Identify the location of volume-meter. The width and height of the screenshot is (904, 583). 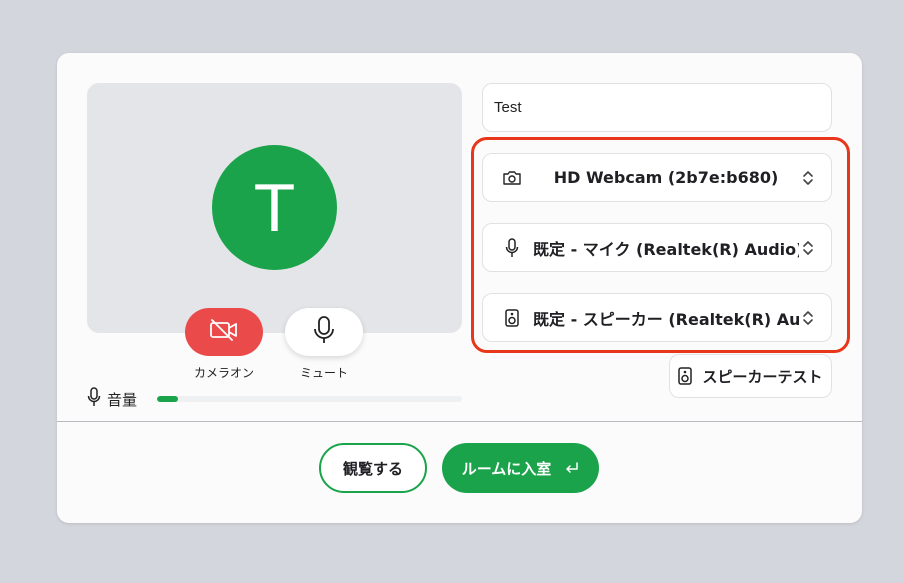
(309, 399).